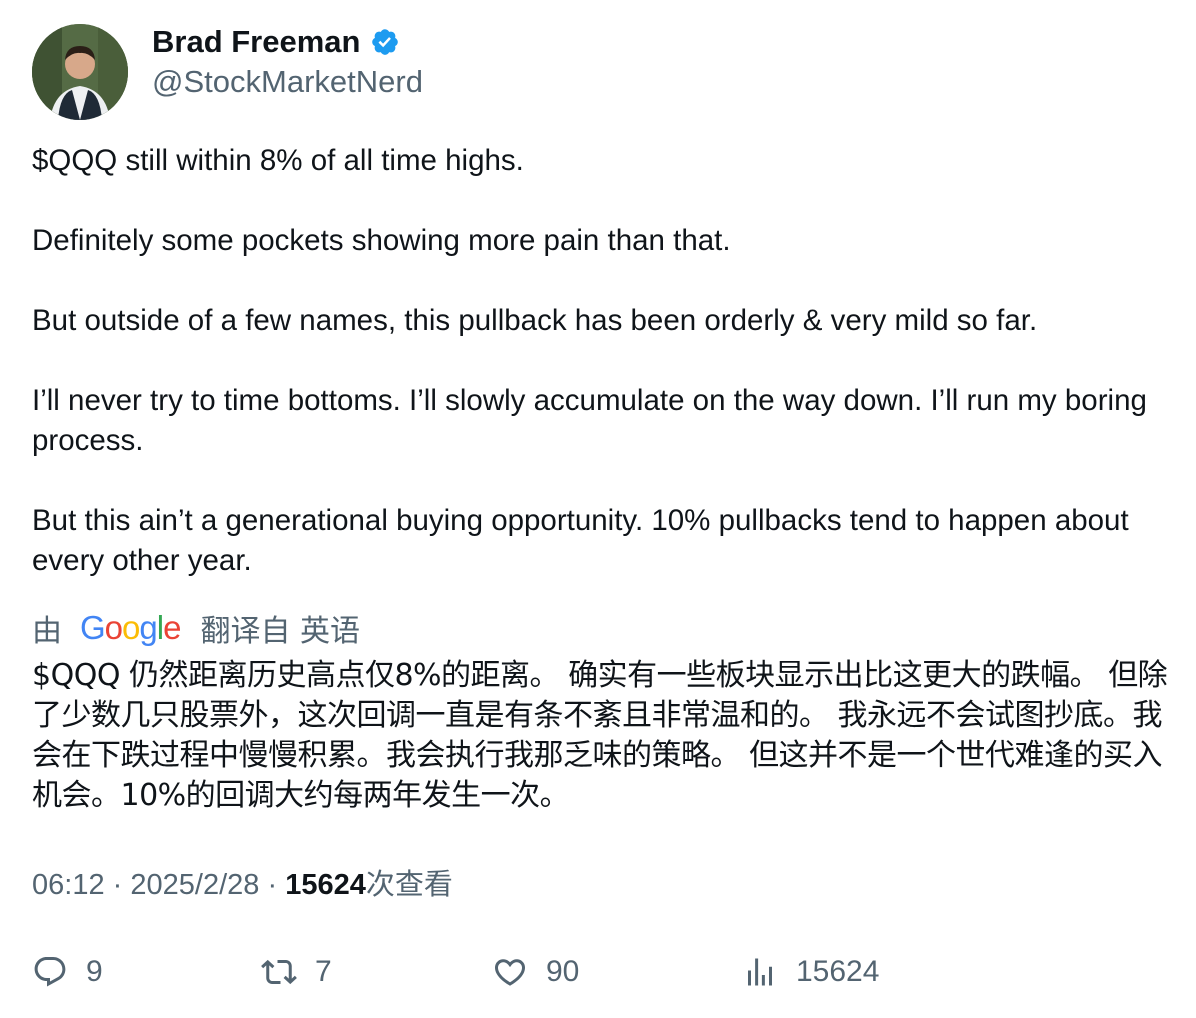 The height and width of the screenshot is (1018, 1196). What do you see at coordinates (385, 42) in the screenshot?
I see `verified-badge-icon` at bounding box center [385, 42].